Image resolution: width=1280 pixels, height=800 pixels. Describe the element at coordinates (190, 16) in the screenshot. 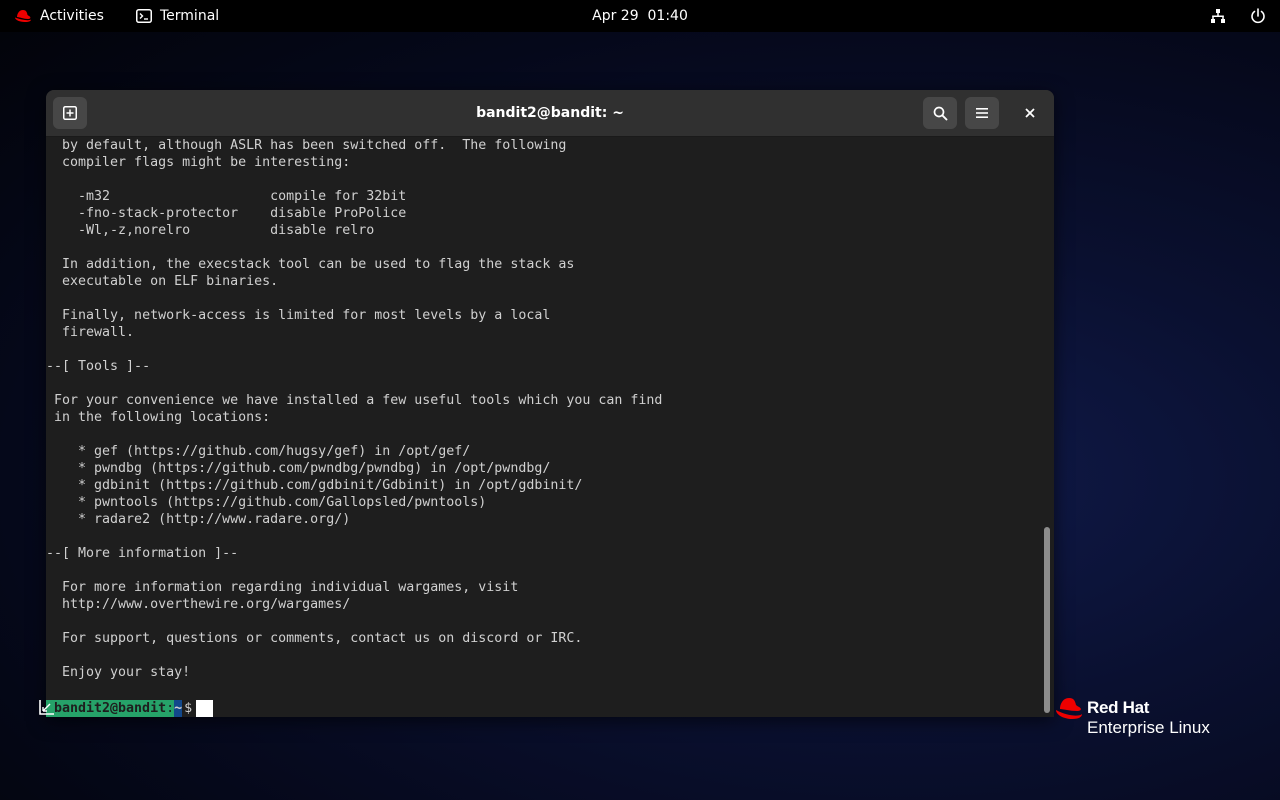

I see `app-menu-label: Terminal` at that location.